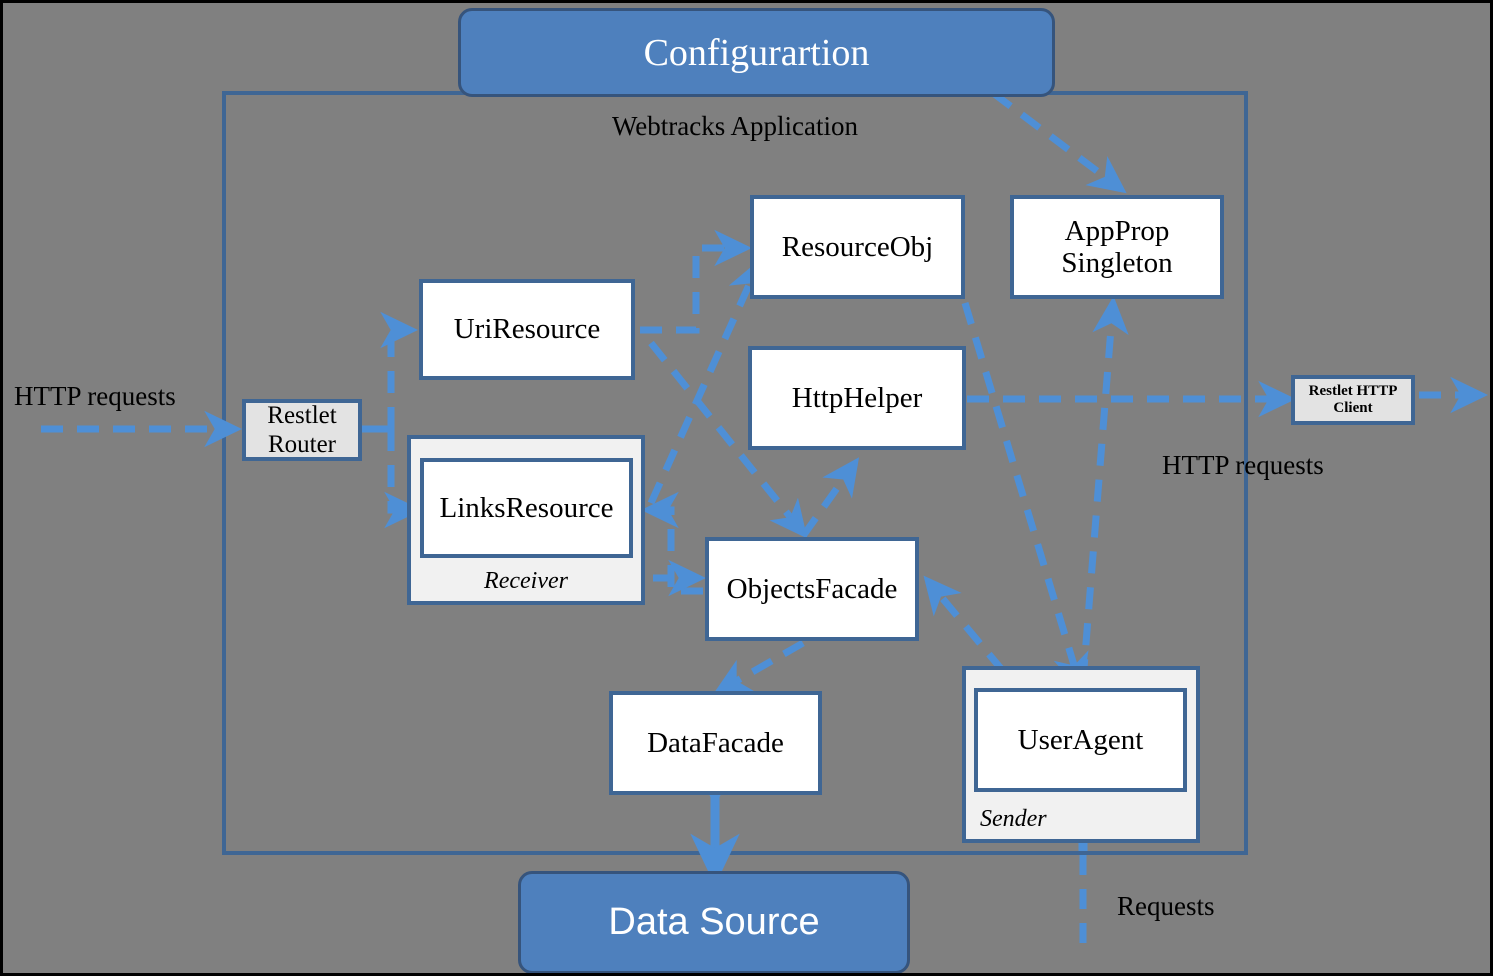 This screenshot has height=976, width=1493. What do you see at coordinates (734, 126) in the screenshot?
I see `page-title: Webtracks Application` at bounding box center [734, 126].